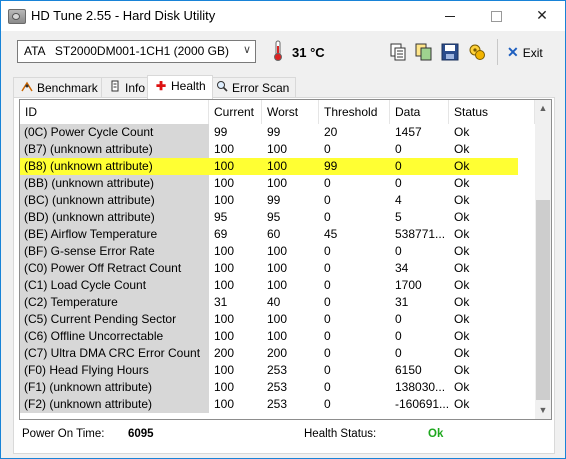 Image resolution: width=566 pixels, height=459 pixels. Describe the element at coordinates (114, 183) in the screenshot. I see `cell-id: (BB) (unknown attribute)` at that location.